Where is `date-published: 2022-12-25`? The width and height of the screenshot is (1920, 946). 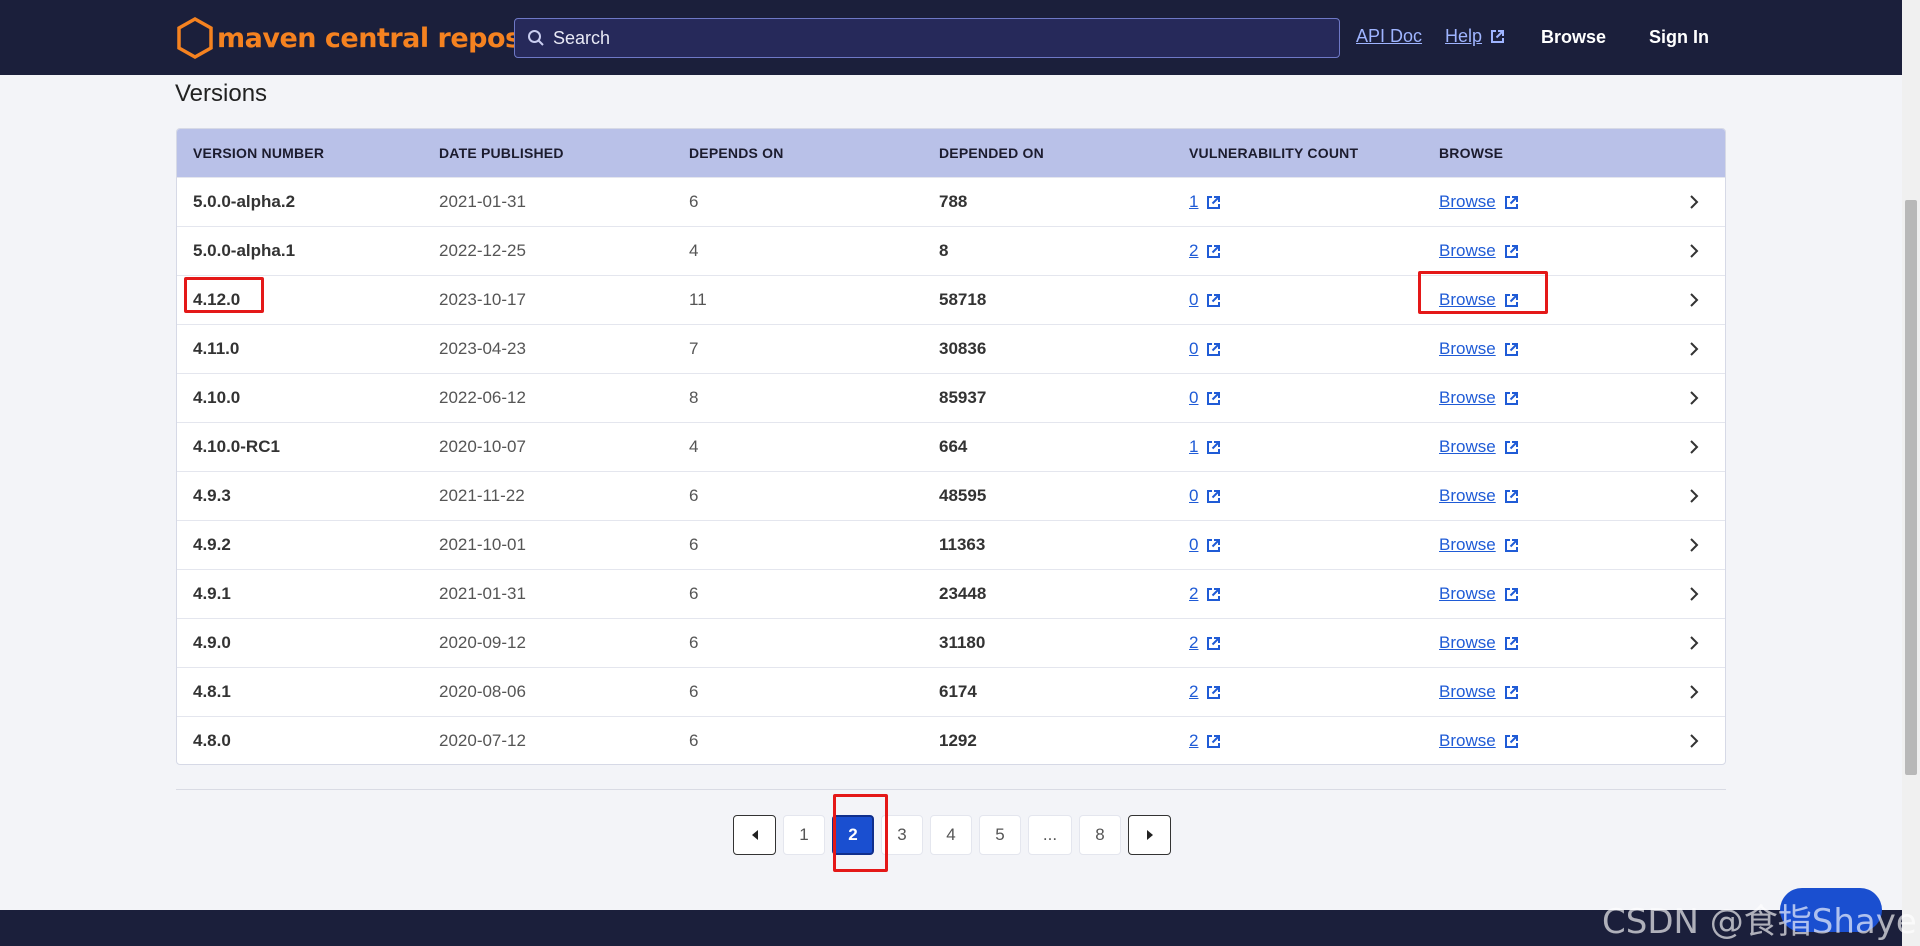
date-published: 2022-12-25 is located at coordinates (482, 250).